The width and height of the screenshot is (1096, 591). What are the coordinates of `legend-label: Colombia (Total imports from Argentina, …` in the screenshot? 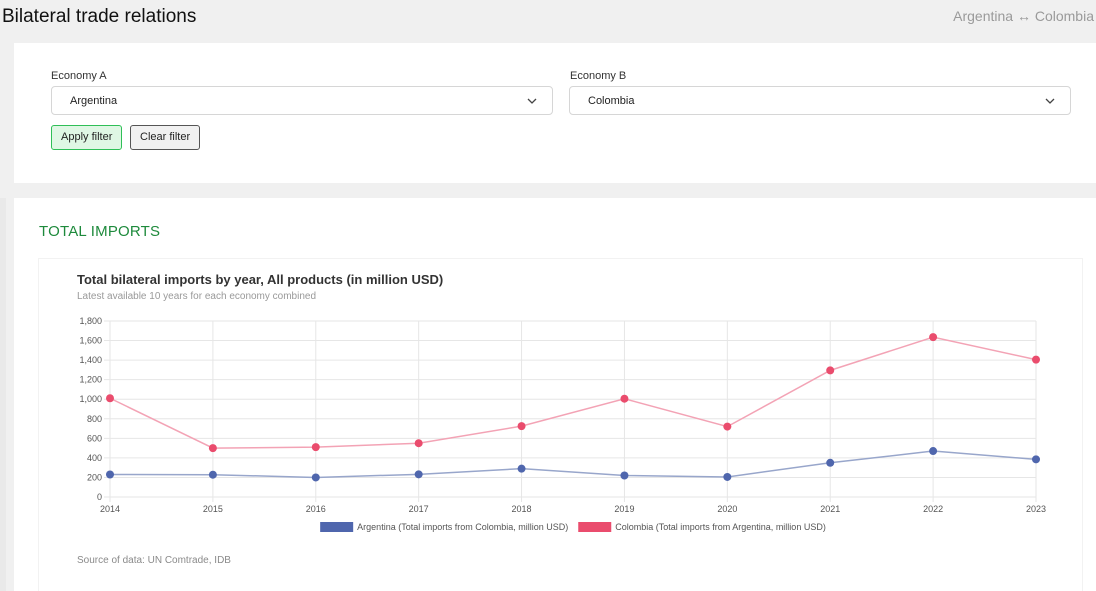 It's located at (720, 527).